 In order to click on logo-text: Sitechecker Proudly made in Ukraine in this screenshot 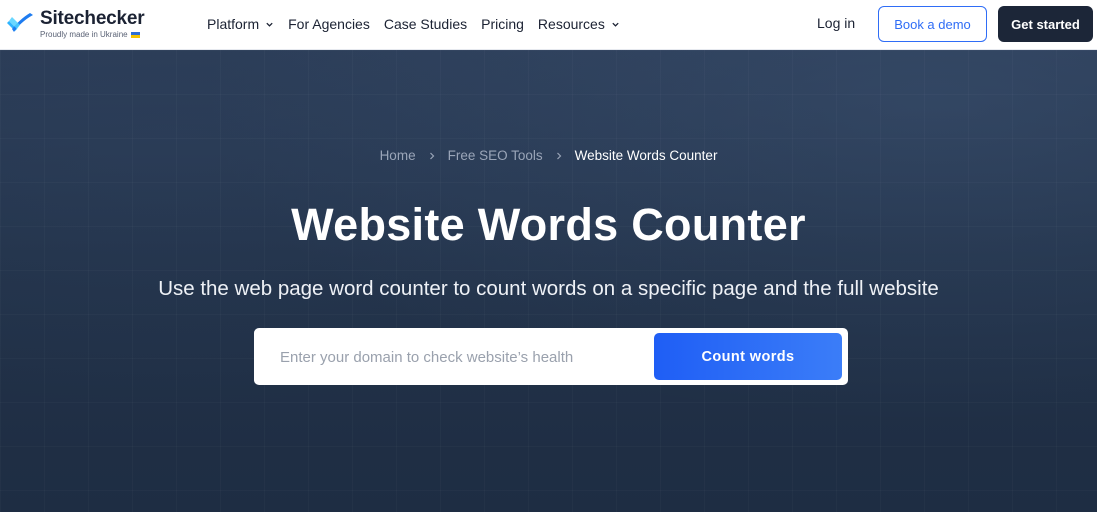, I will do `click(92, 24)`.